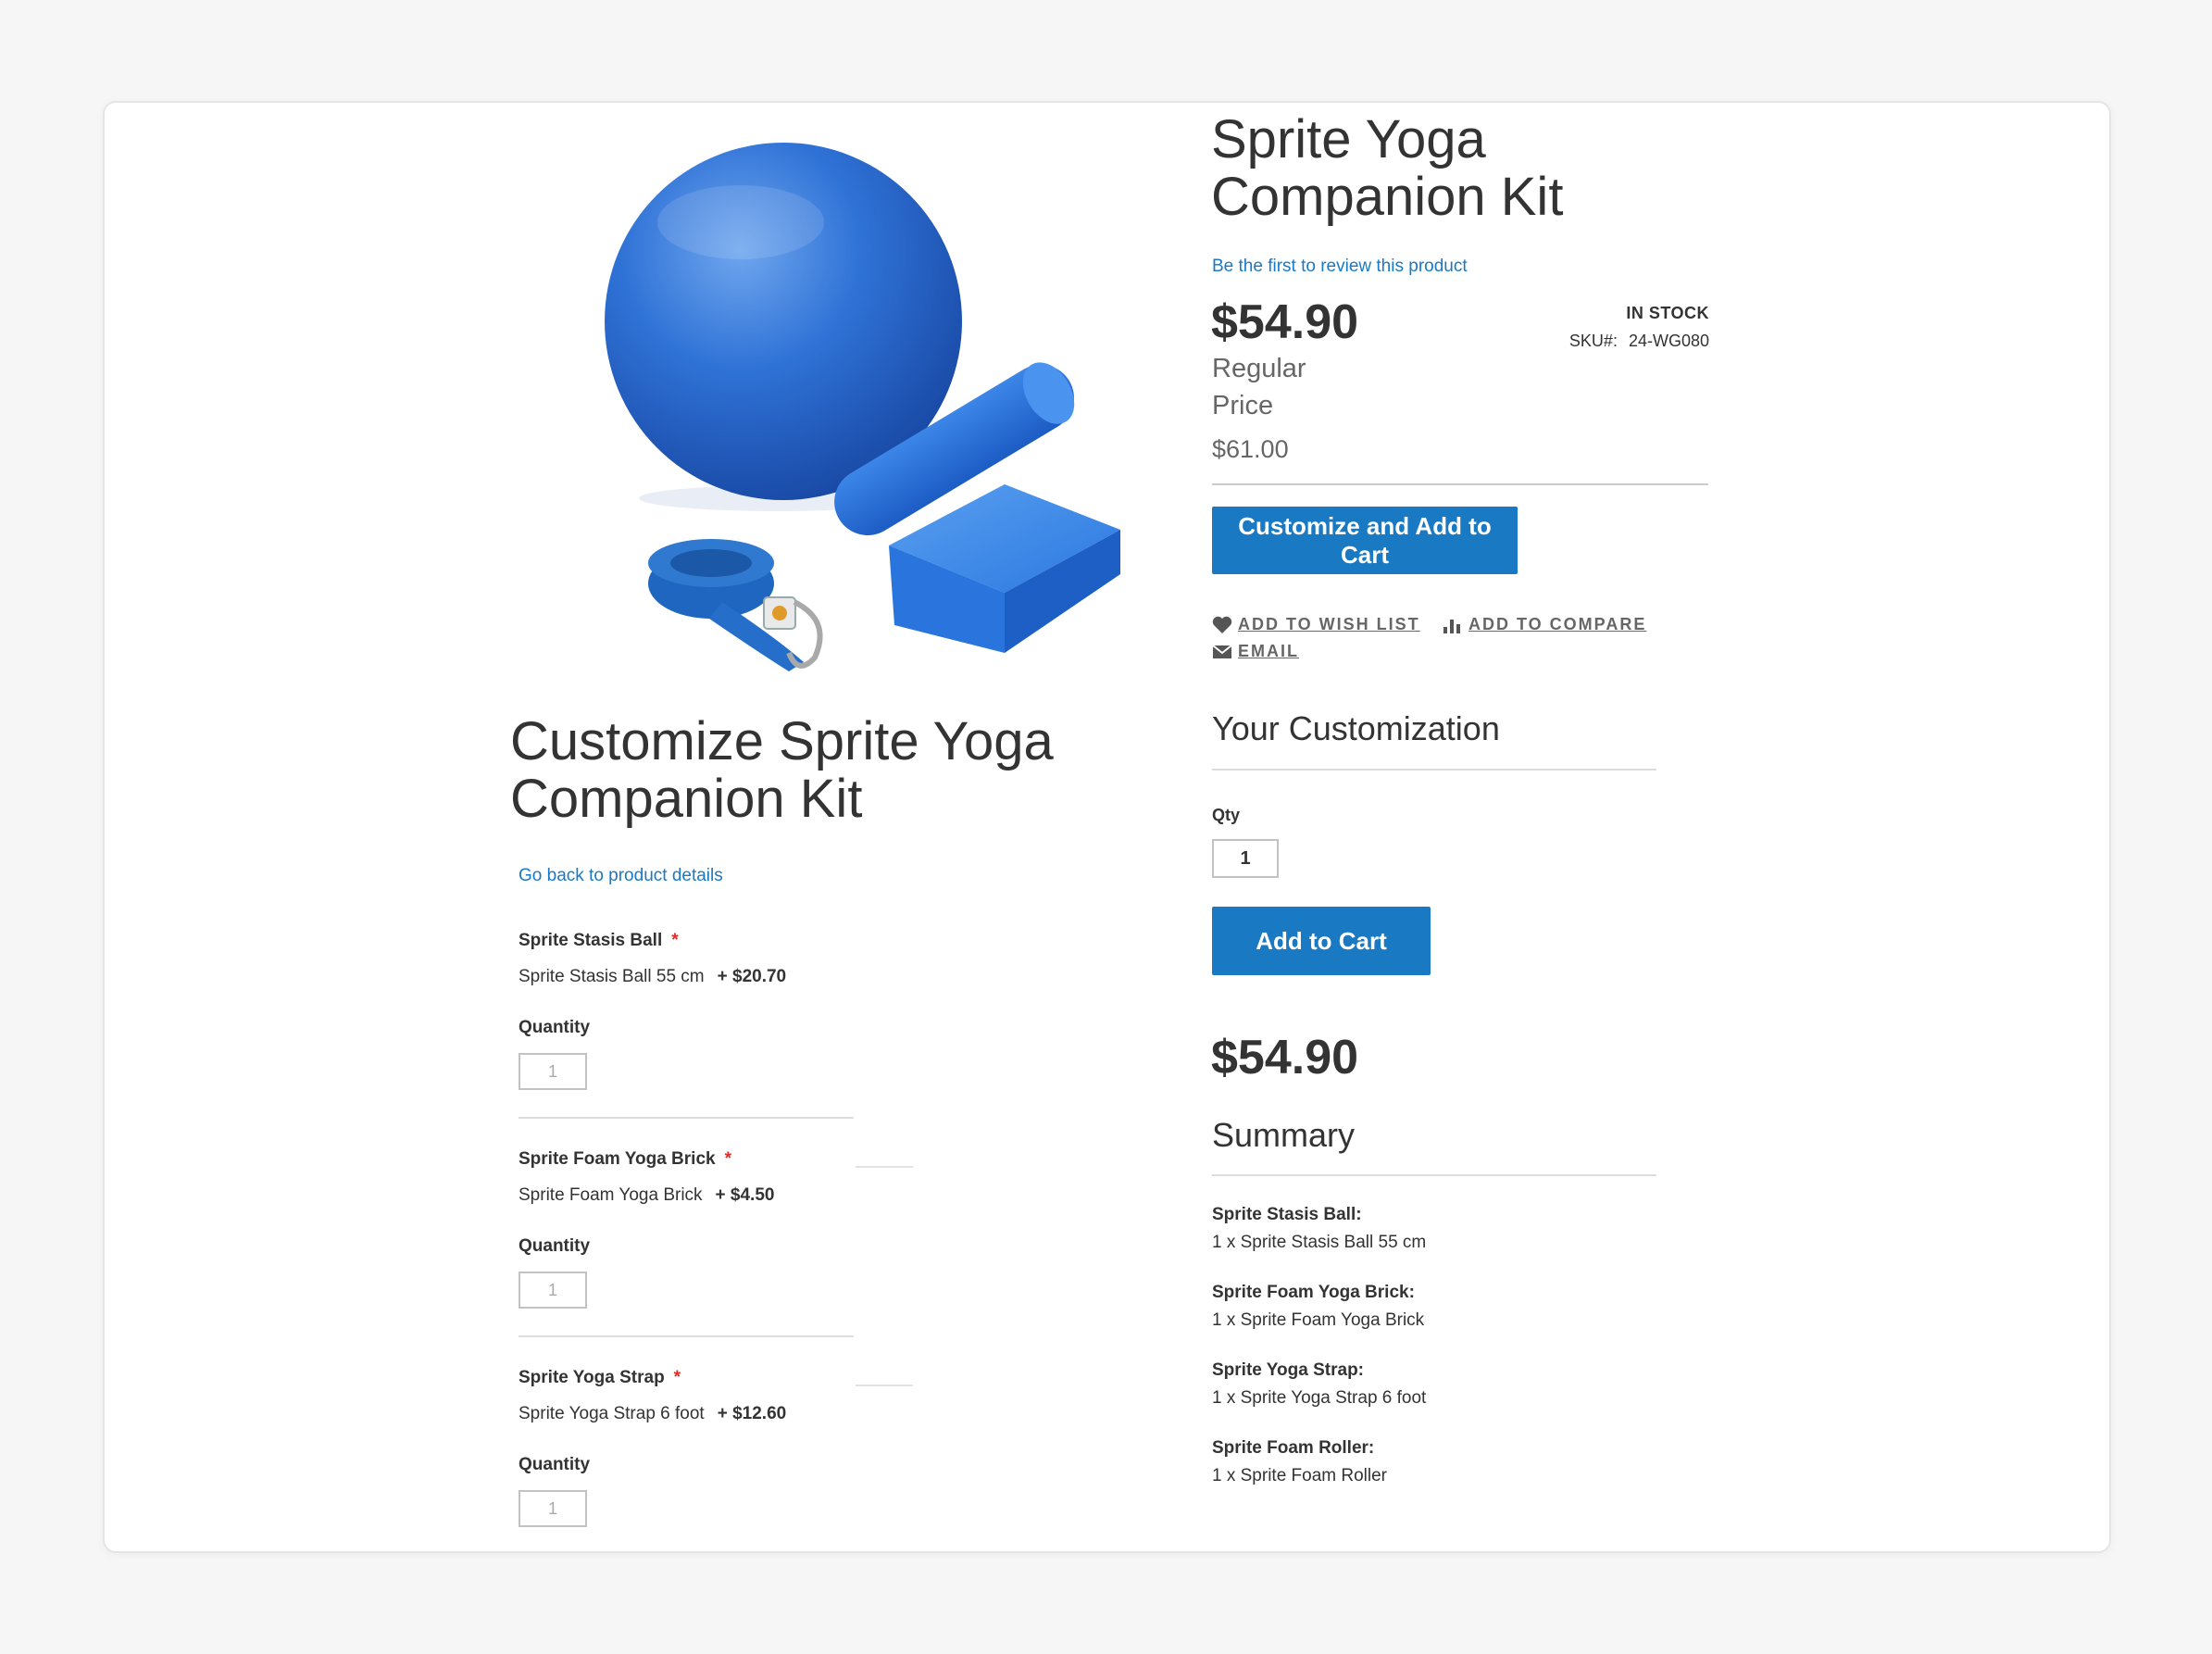 This screenshot has width=2212, height=1654. Describe the element at coordinates (1453, 625) in the screenshot. I see `bar-chart-icon` at that location.